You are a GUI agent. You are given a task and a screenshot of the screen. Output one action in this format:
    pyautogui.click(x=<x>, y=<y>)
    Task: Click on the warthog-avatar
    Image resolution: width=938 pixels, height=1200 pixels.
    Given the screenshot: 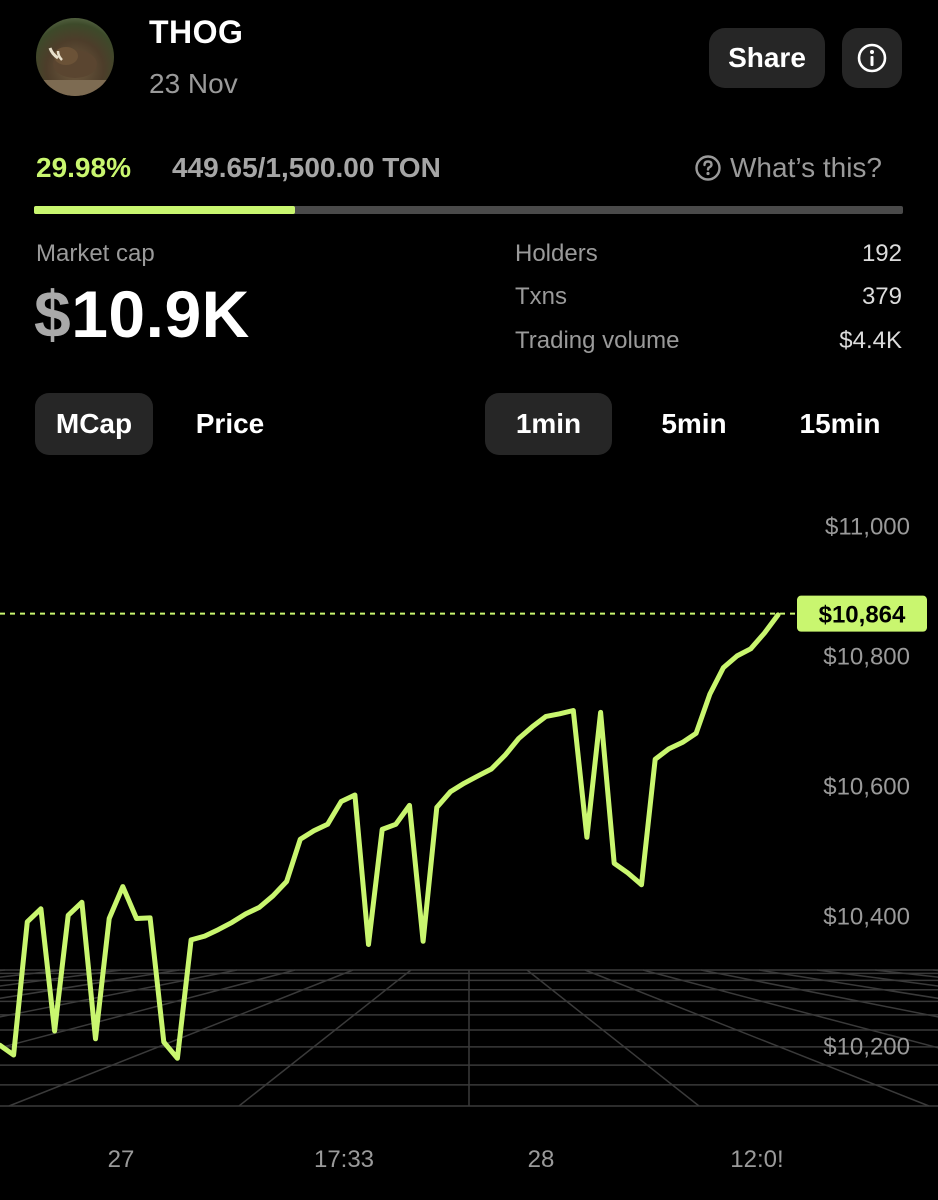 What is the action you would take?
    pyautogui.click(x=75, y=71)
    